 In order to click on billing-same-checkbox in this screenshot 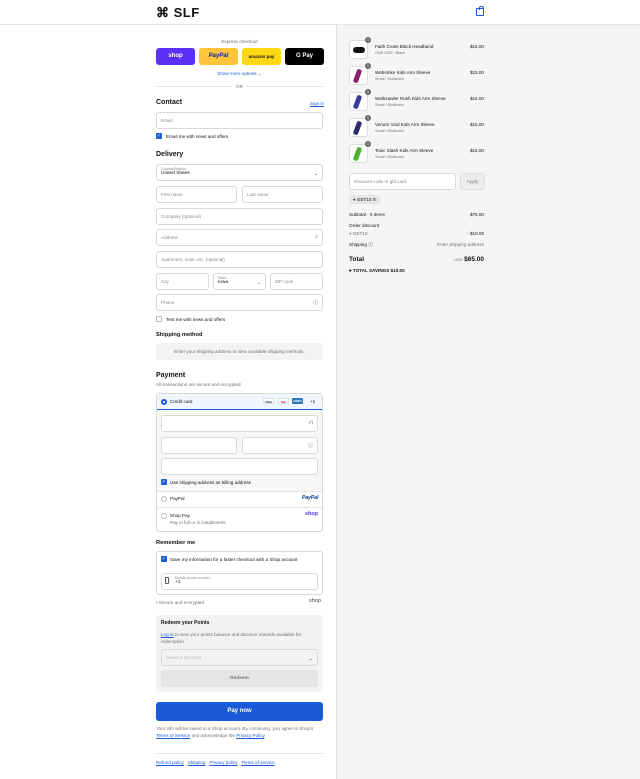, I will do `click(164, 482)`.